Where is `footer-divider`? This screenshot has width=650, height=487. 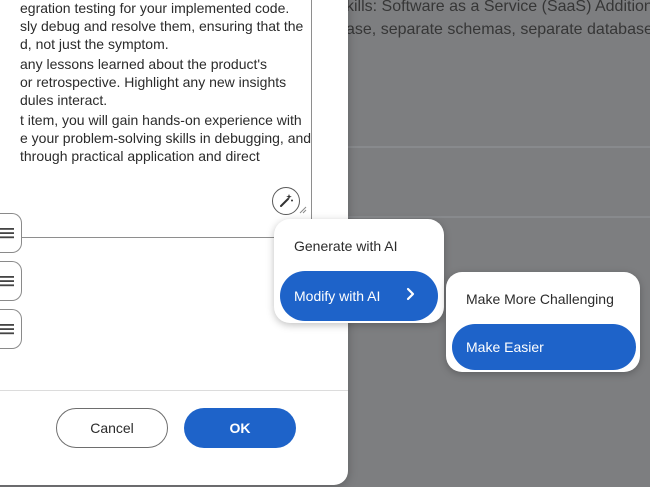 footer-divider is located at coordinates (174, 390).